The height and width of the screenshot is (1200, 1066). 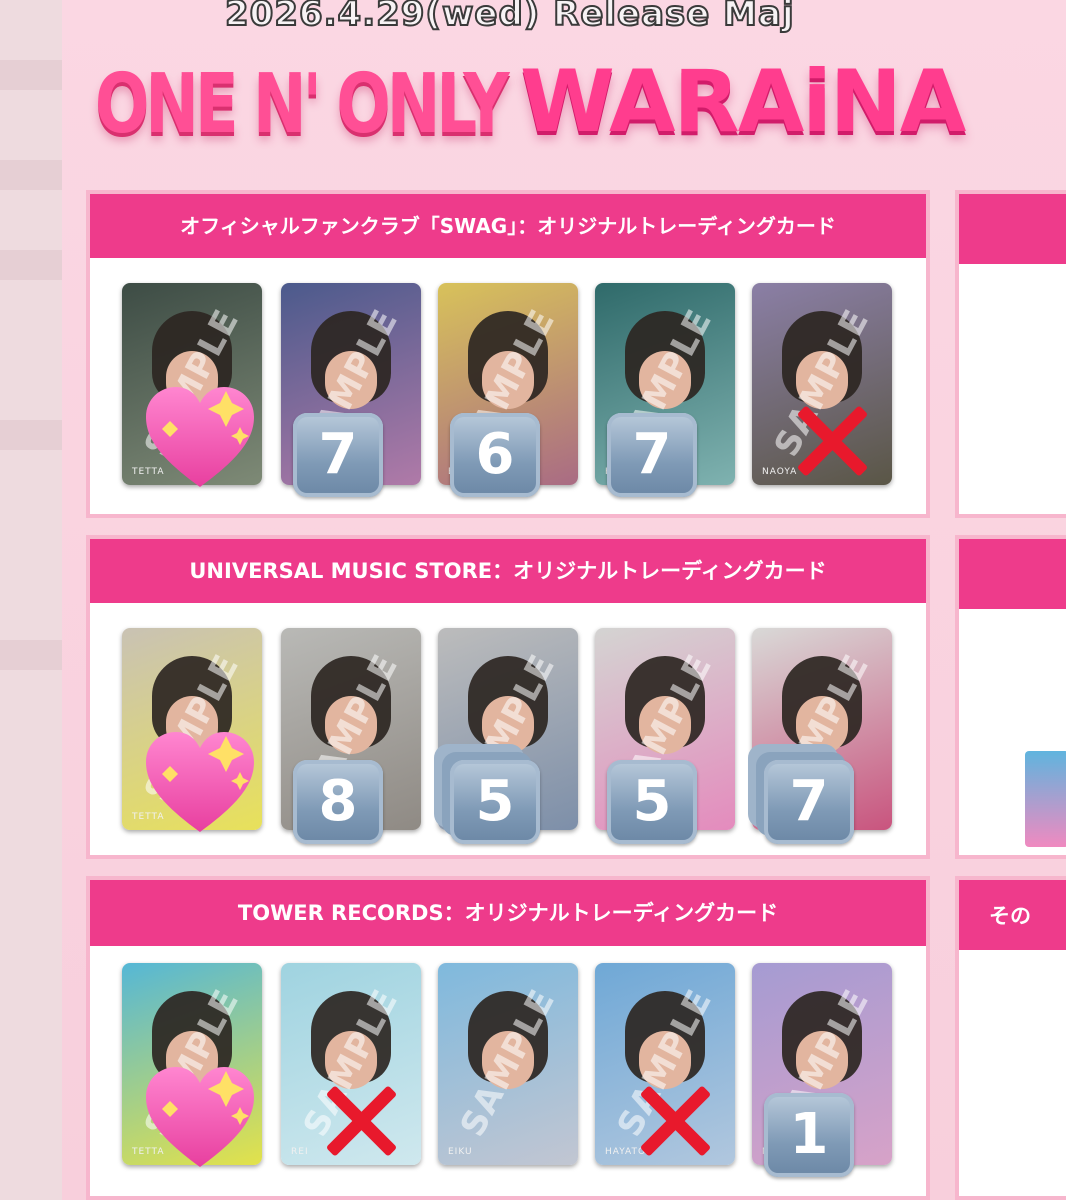 What do you see at coordinates (509, 17) in the screenshot?
I see `release-date-text: 2026.4.29(wed) Release Maj` at bounding box center [509, 17].